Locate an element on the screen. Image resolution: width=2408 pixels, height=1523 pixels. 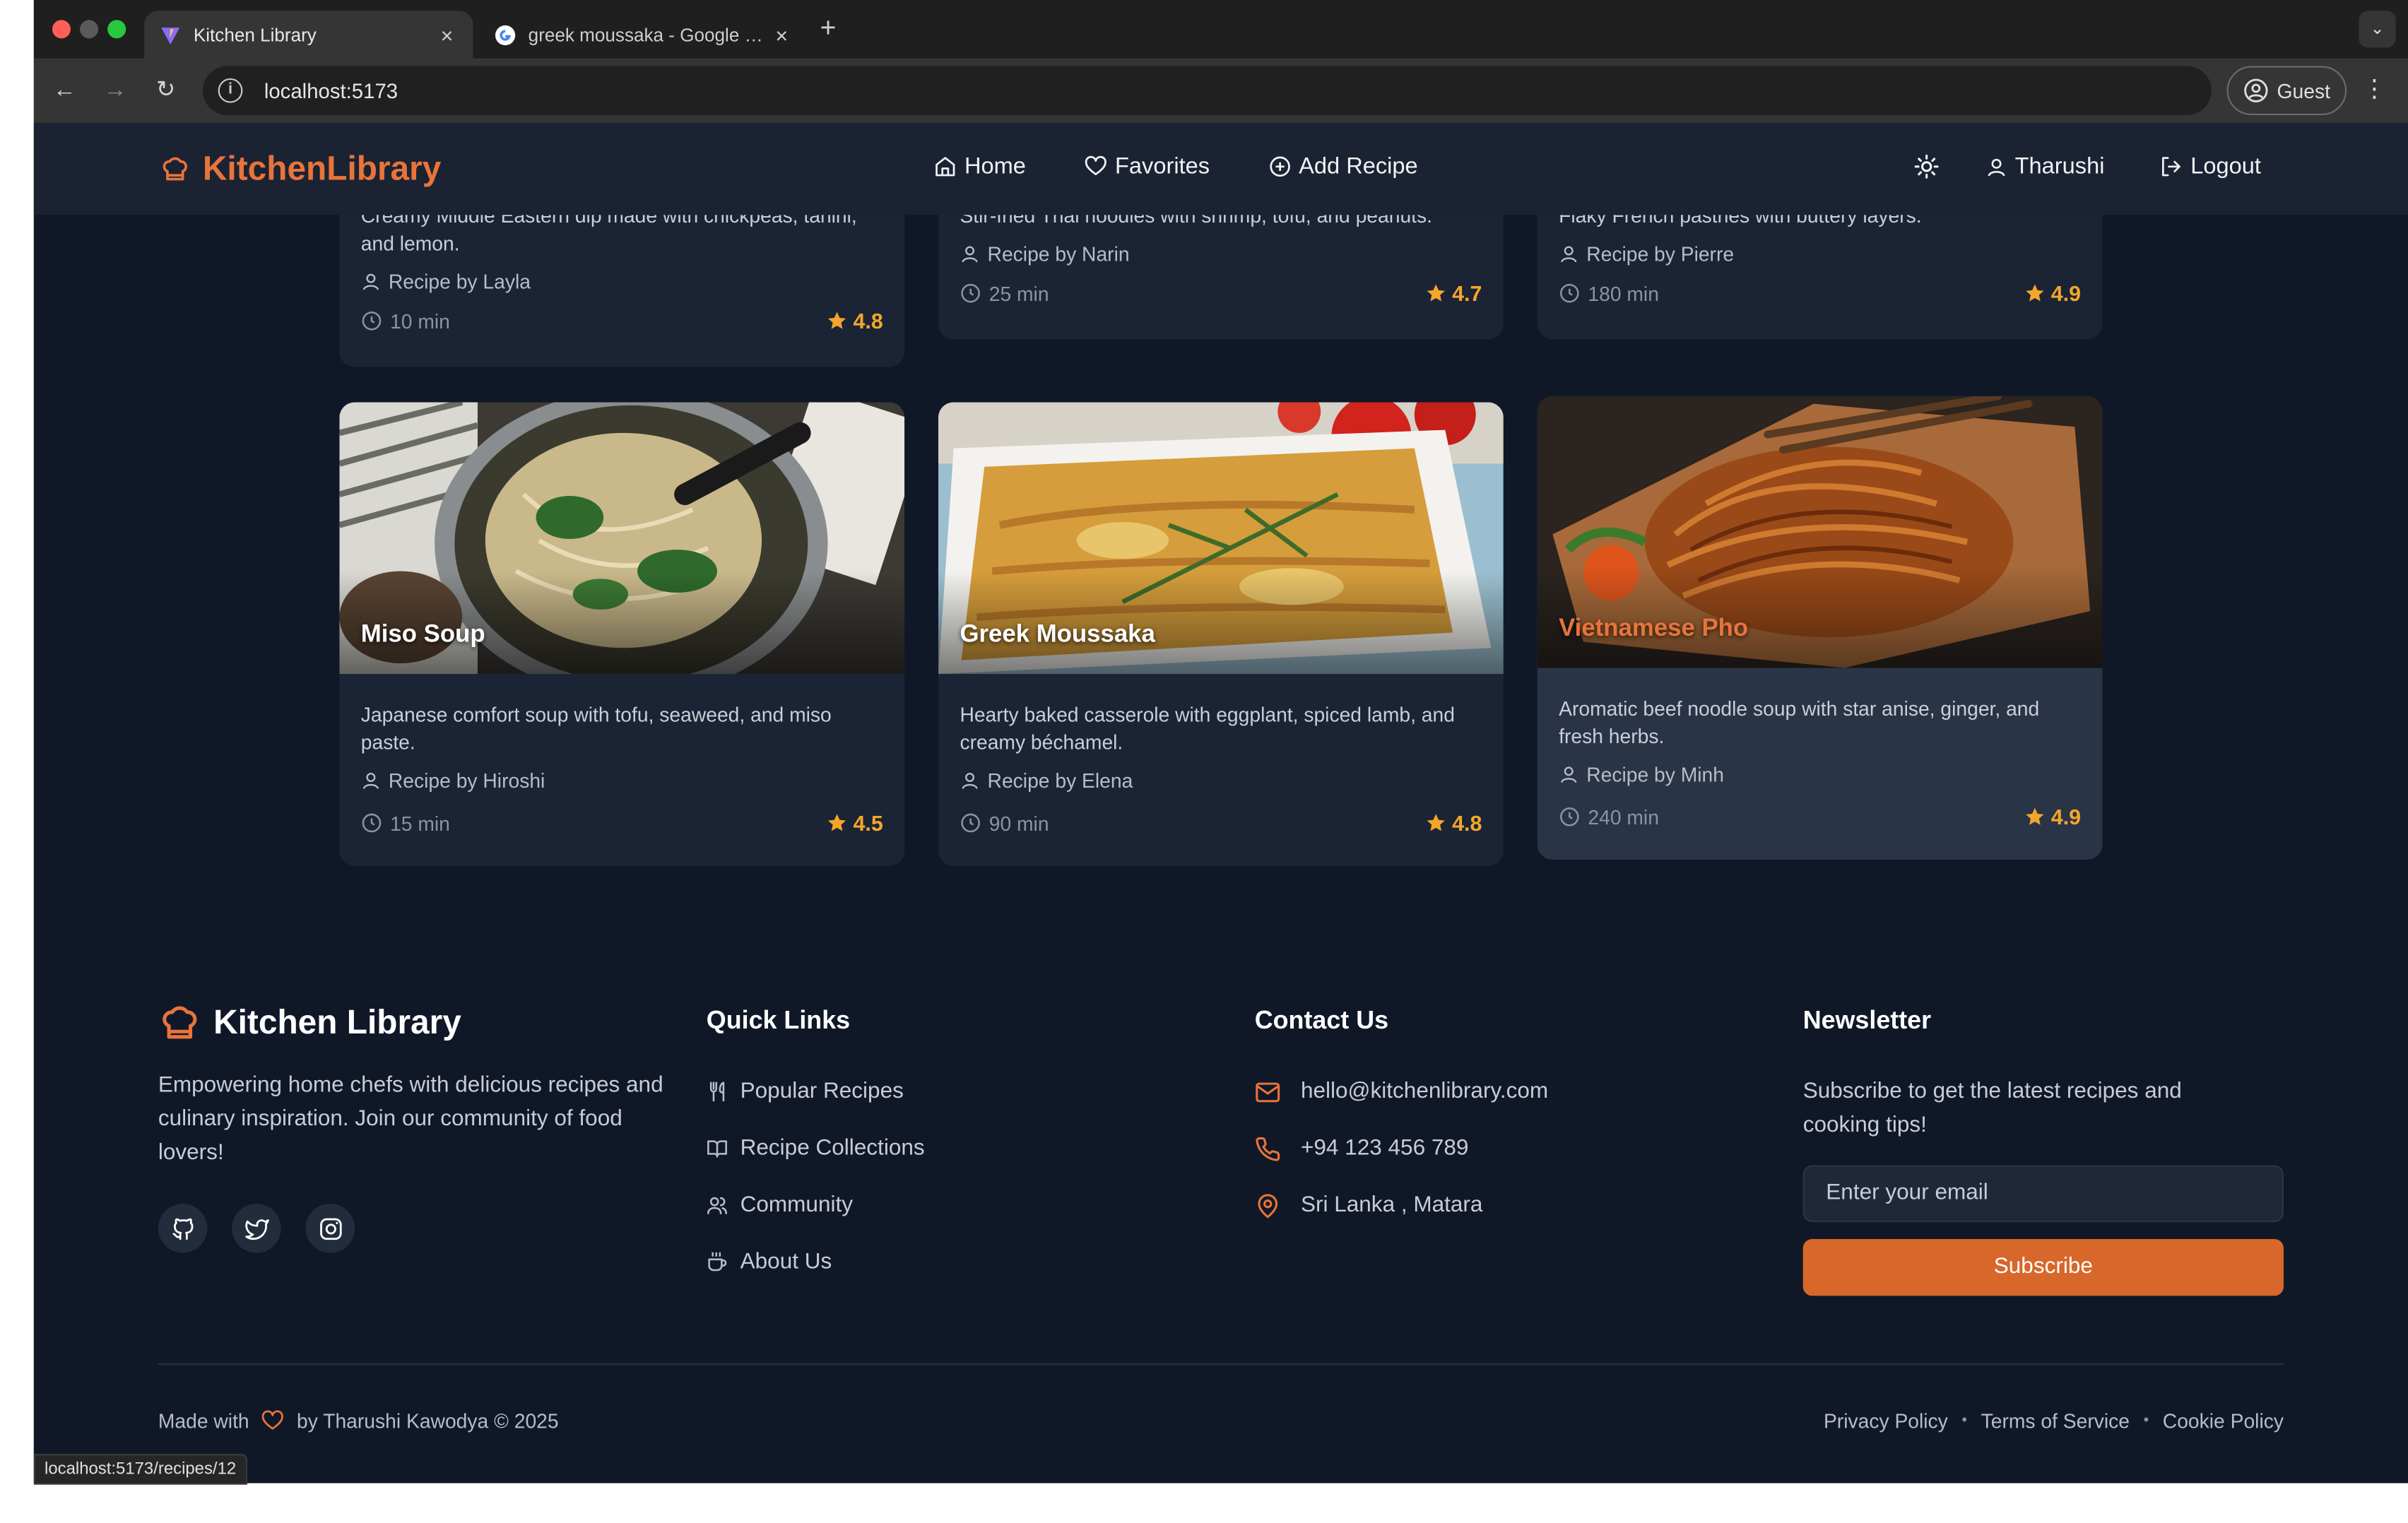
quick-link-community: Community is located at coordinates (816, 1205).